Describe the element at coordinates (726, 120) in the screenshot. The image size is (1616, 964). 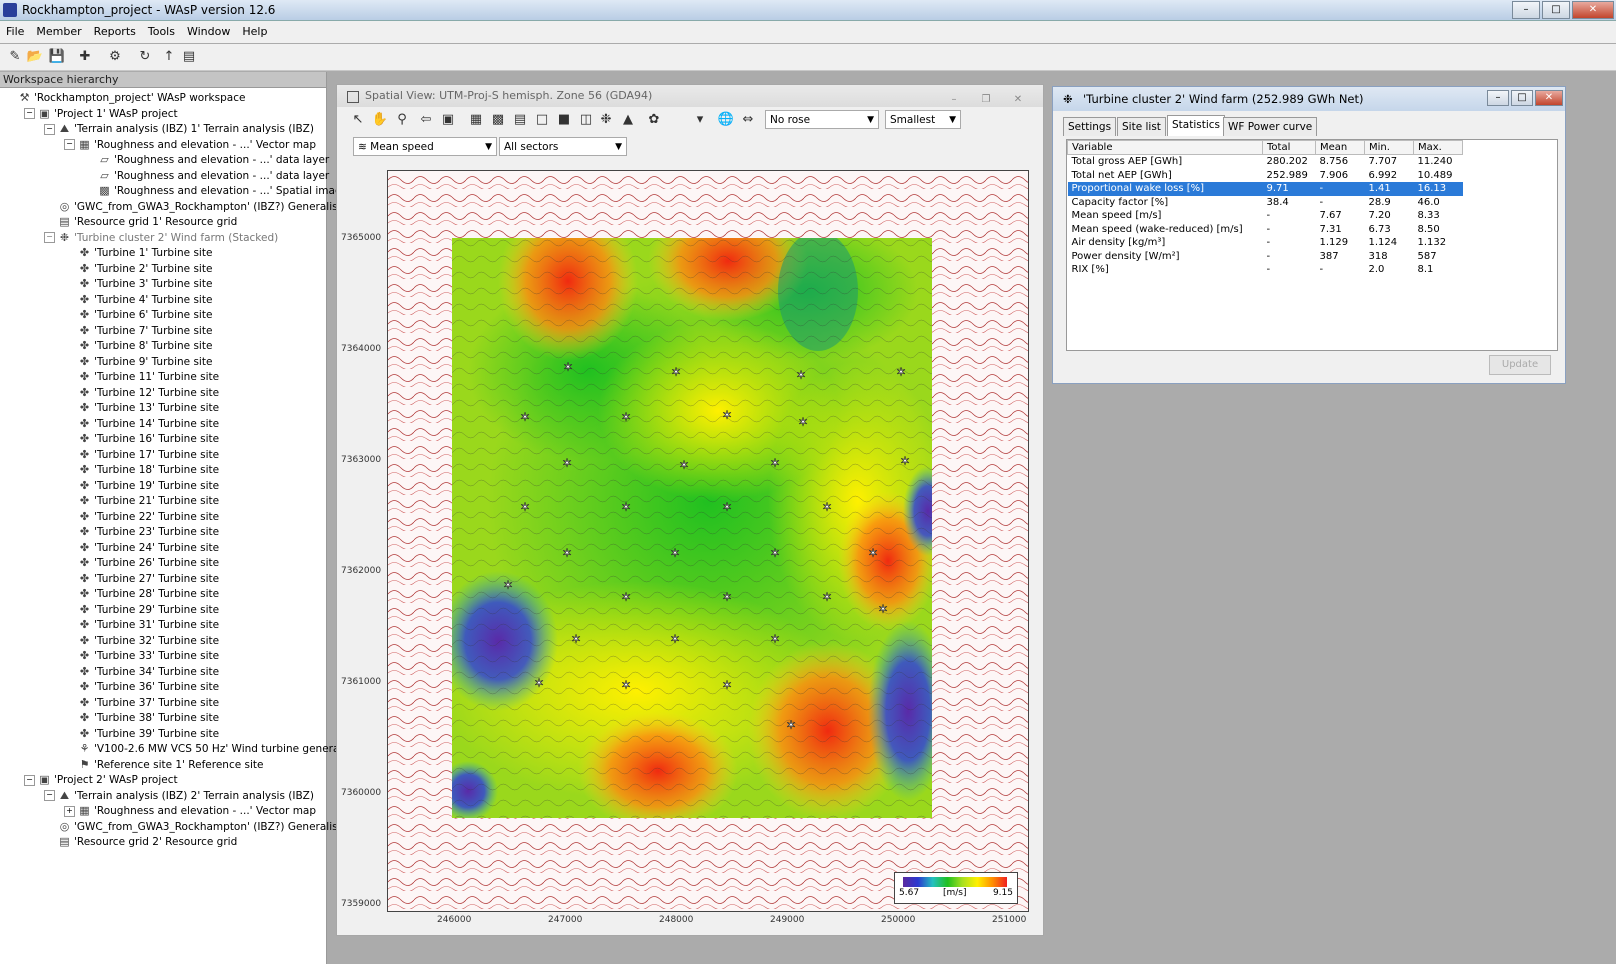
I see `globe-icon: 🌐` at that location.